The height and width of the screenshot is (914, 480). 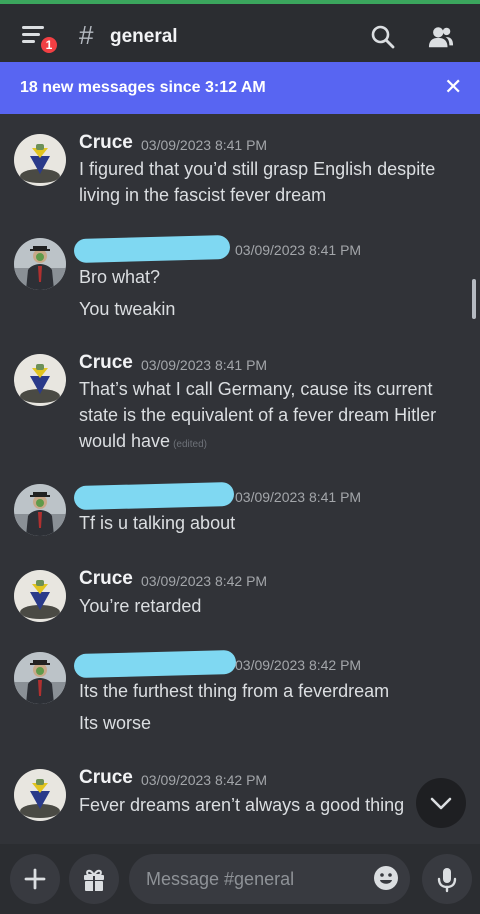 What do you see at coordinates (190, 444) in the screenshot?
I see `edited-label: (edited)` at bounding box center [190, 444].